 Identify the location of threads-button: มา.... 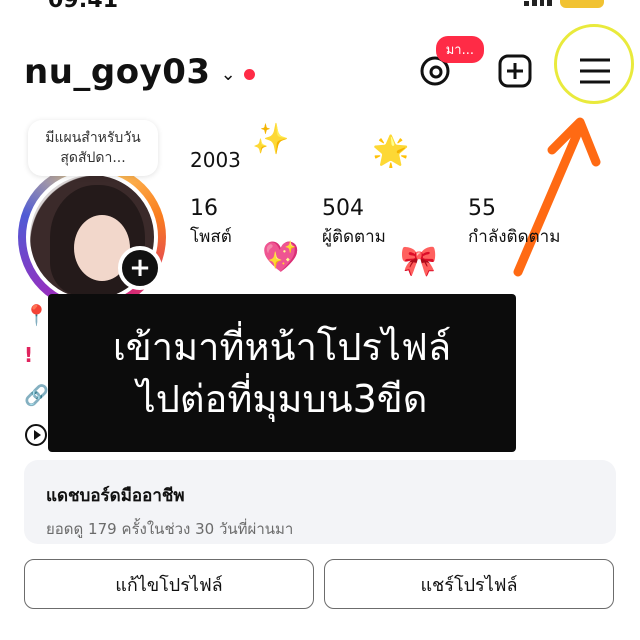
(448, 65).